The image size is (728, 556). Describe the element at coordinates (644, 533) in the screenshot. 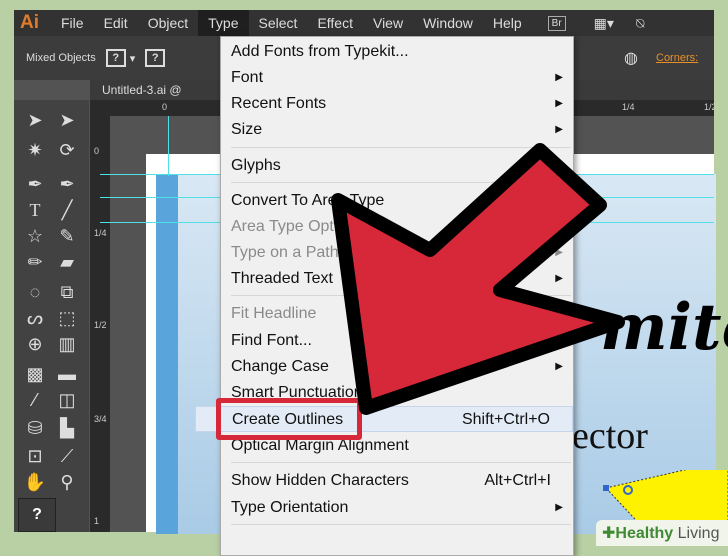

I see `badge-brand: Healthy` at that location.